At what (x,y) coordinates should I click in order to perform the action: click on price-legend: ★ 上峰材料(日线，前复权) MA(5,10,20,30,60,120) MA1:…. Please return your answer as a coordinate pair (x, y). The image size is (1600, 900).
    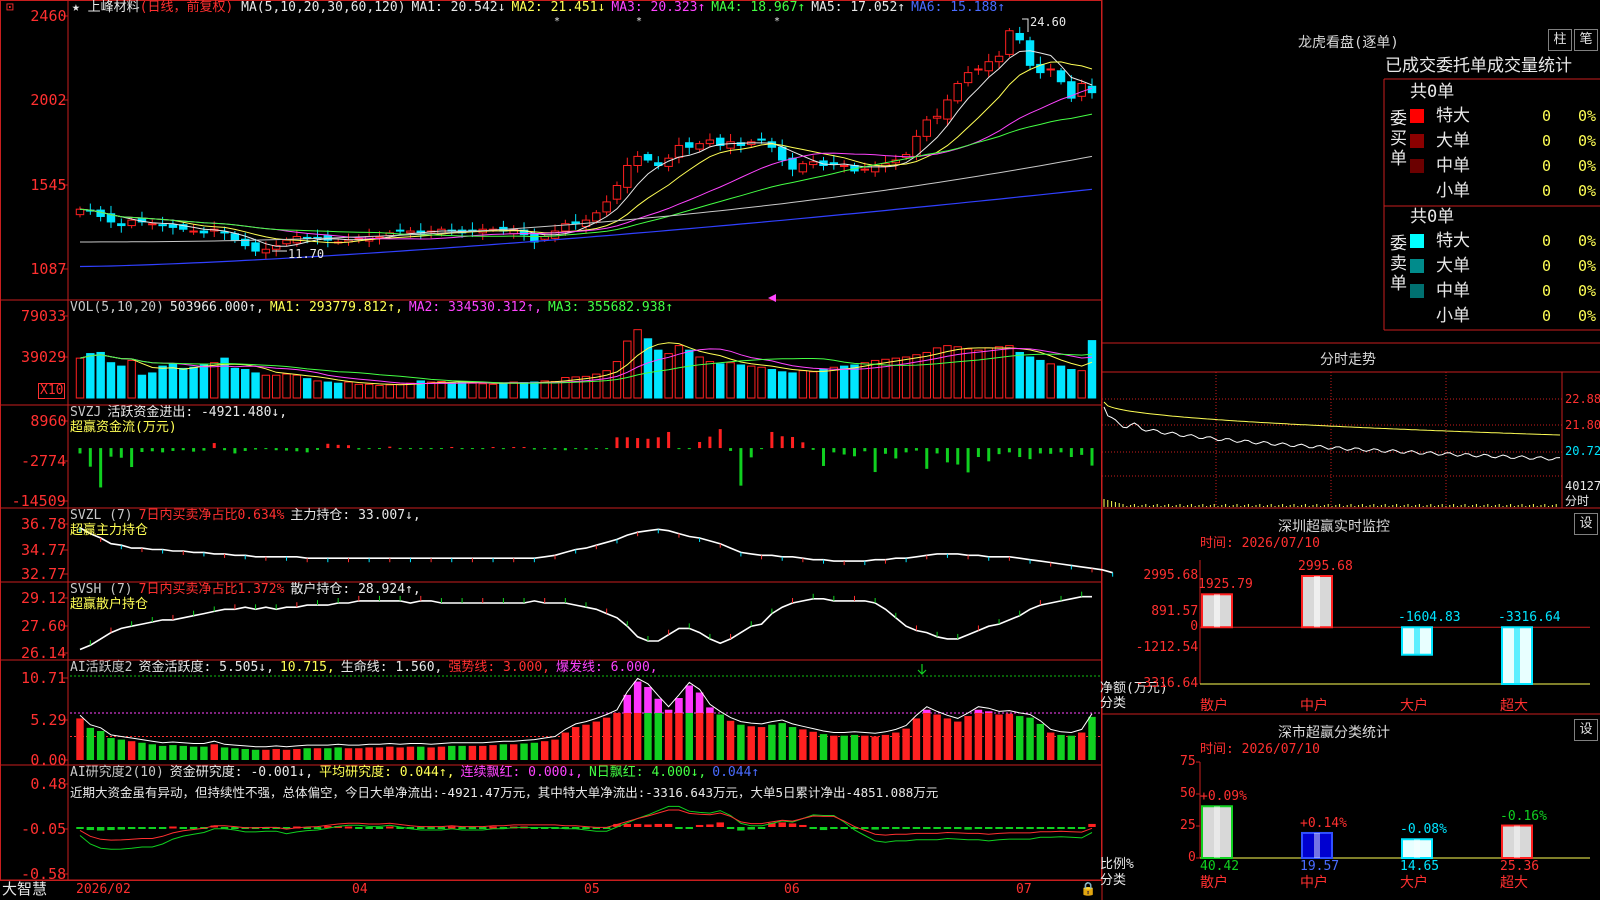
    Looking at the image, I should click on (541, 8).